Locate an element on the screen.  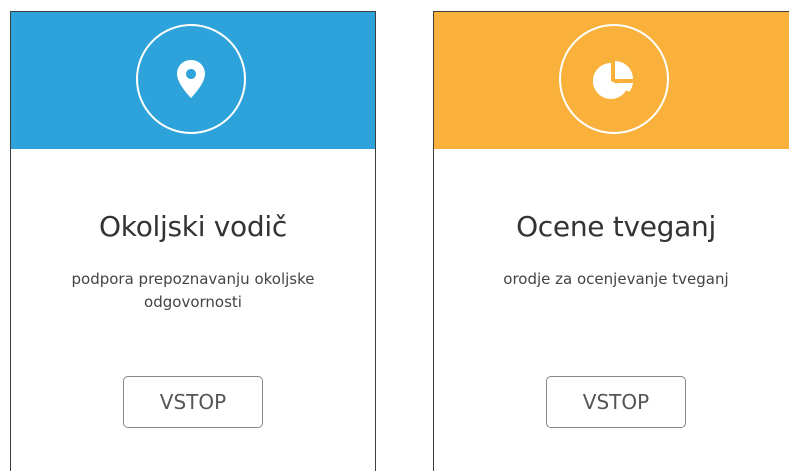
card-title: Ocene tveganj is located at coordinates (616, 226).